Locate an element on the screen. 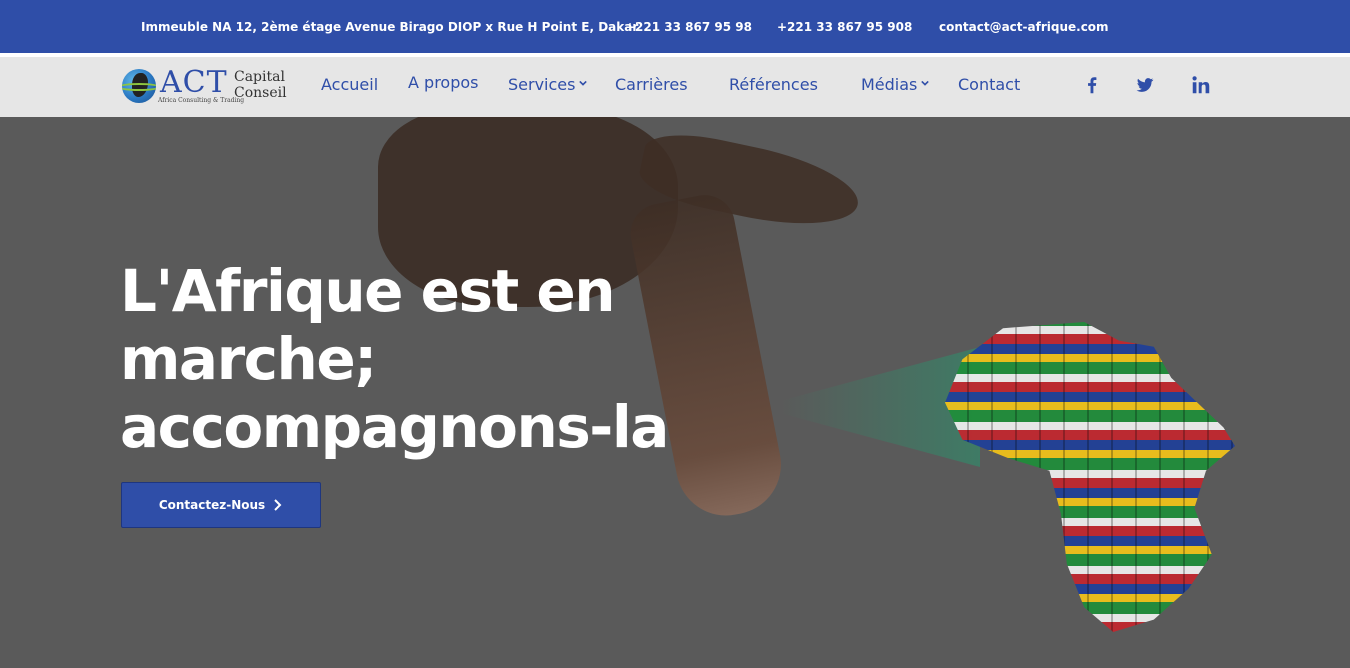 The image size is (1350, 668). globe-icon is located at coordinates (139, 86).